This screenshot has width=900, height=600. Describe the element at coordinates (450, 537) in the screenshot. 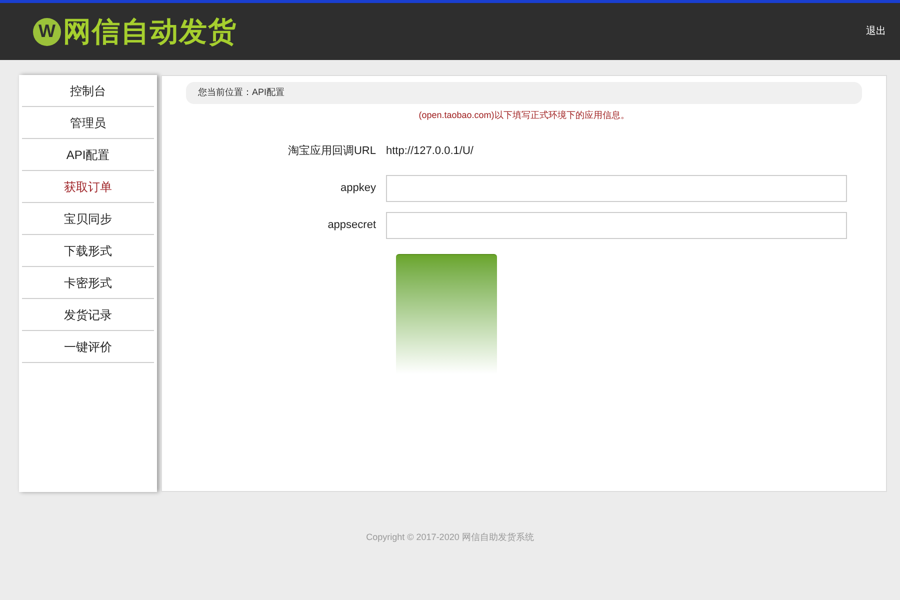

I see `copyright-text: Copyright © 2017-2020 网信自助发货系统` at that location.